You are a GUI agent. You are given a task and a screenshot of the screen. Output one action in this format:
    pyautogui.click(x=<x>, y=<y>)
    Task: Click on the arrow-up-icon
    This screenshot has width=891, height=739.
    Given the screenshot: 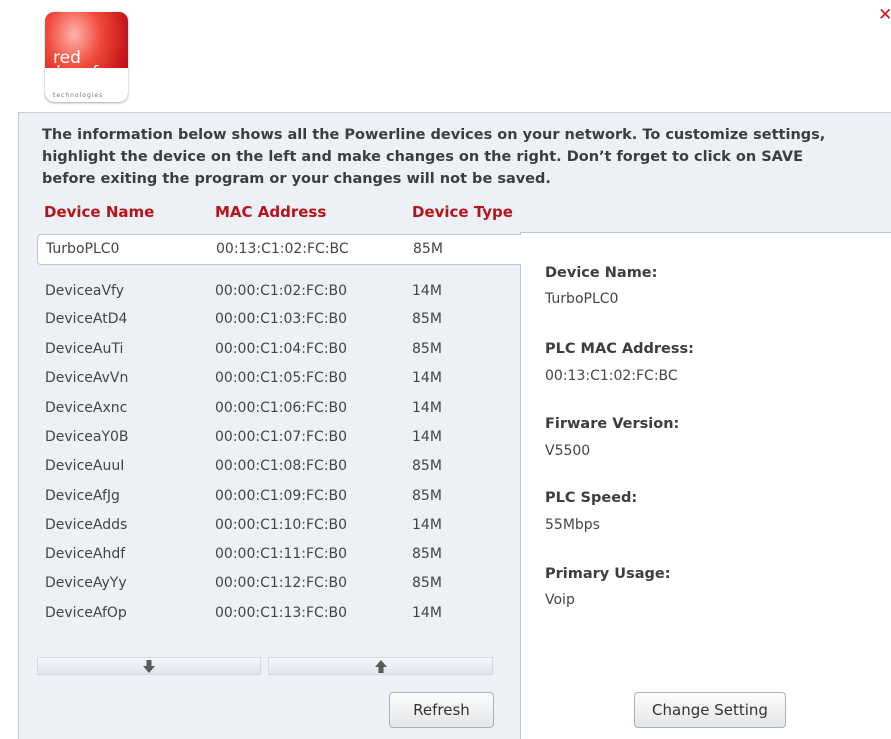 What is the action you would take?
    pyautogui.click(x=380, y=666)
    